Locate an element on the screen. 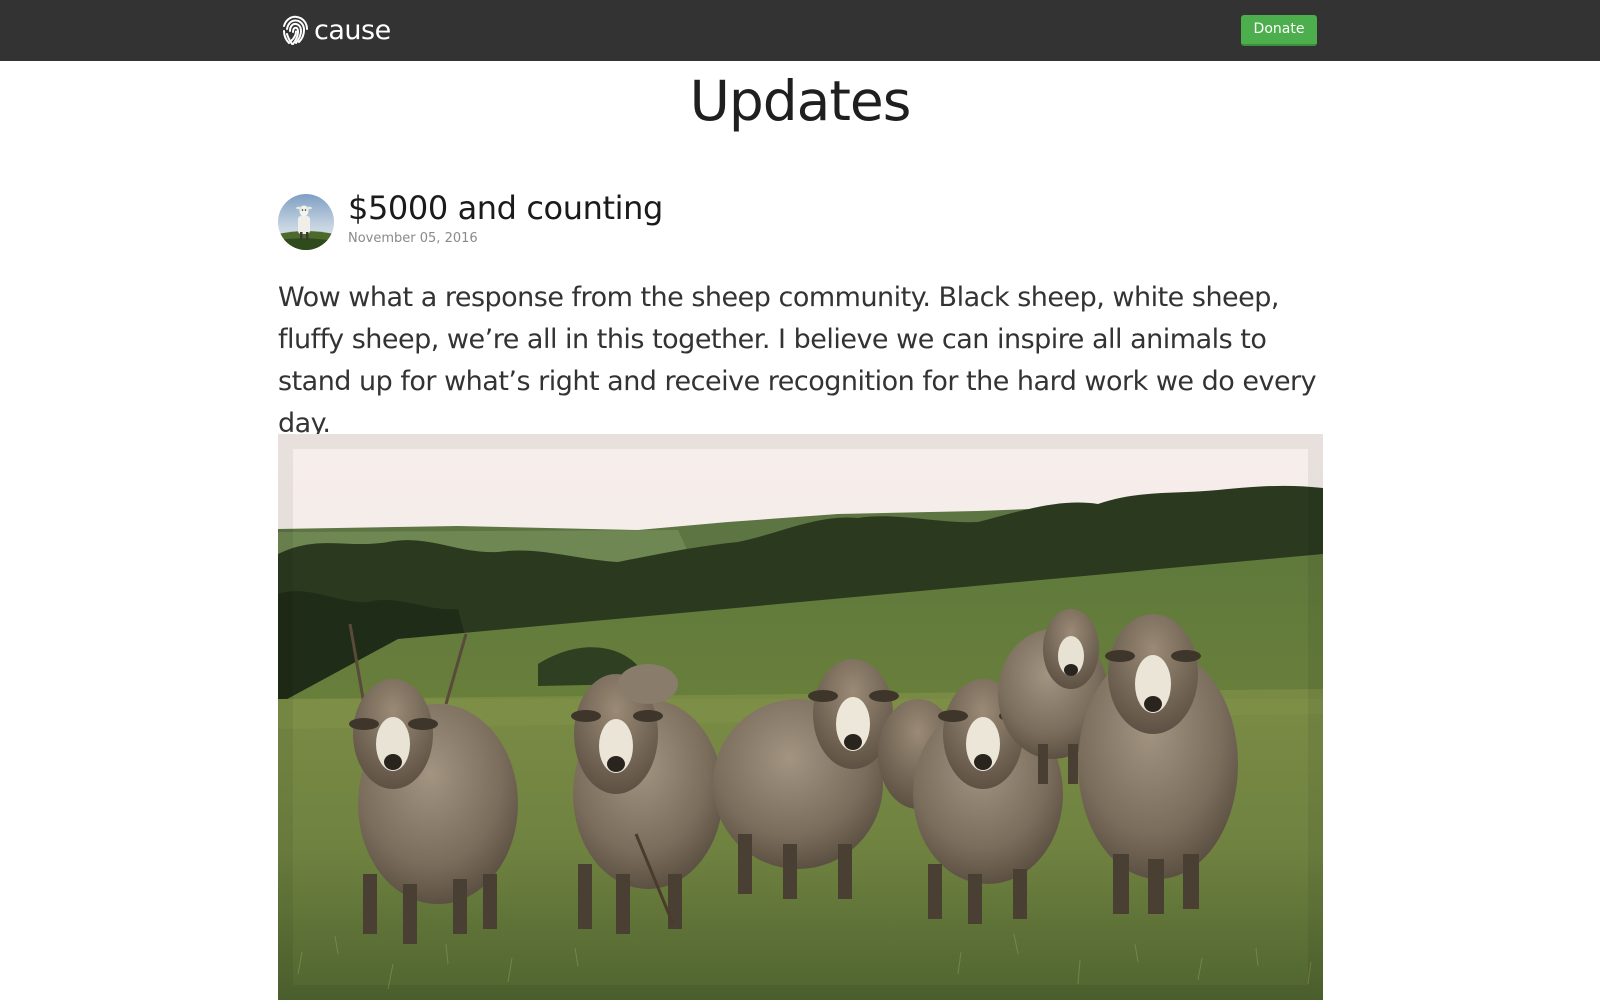 This screenshot has height=1000, width=1600. brand-name: cause is located at coordinates (352, 30).